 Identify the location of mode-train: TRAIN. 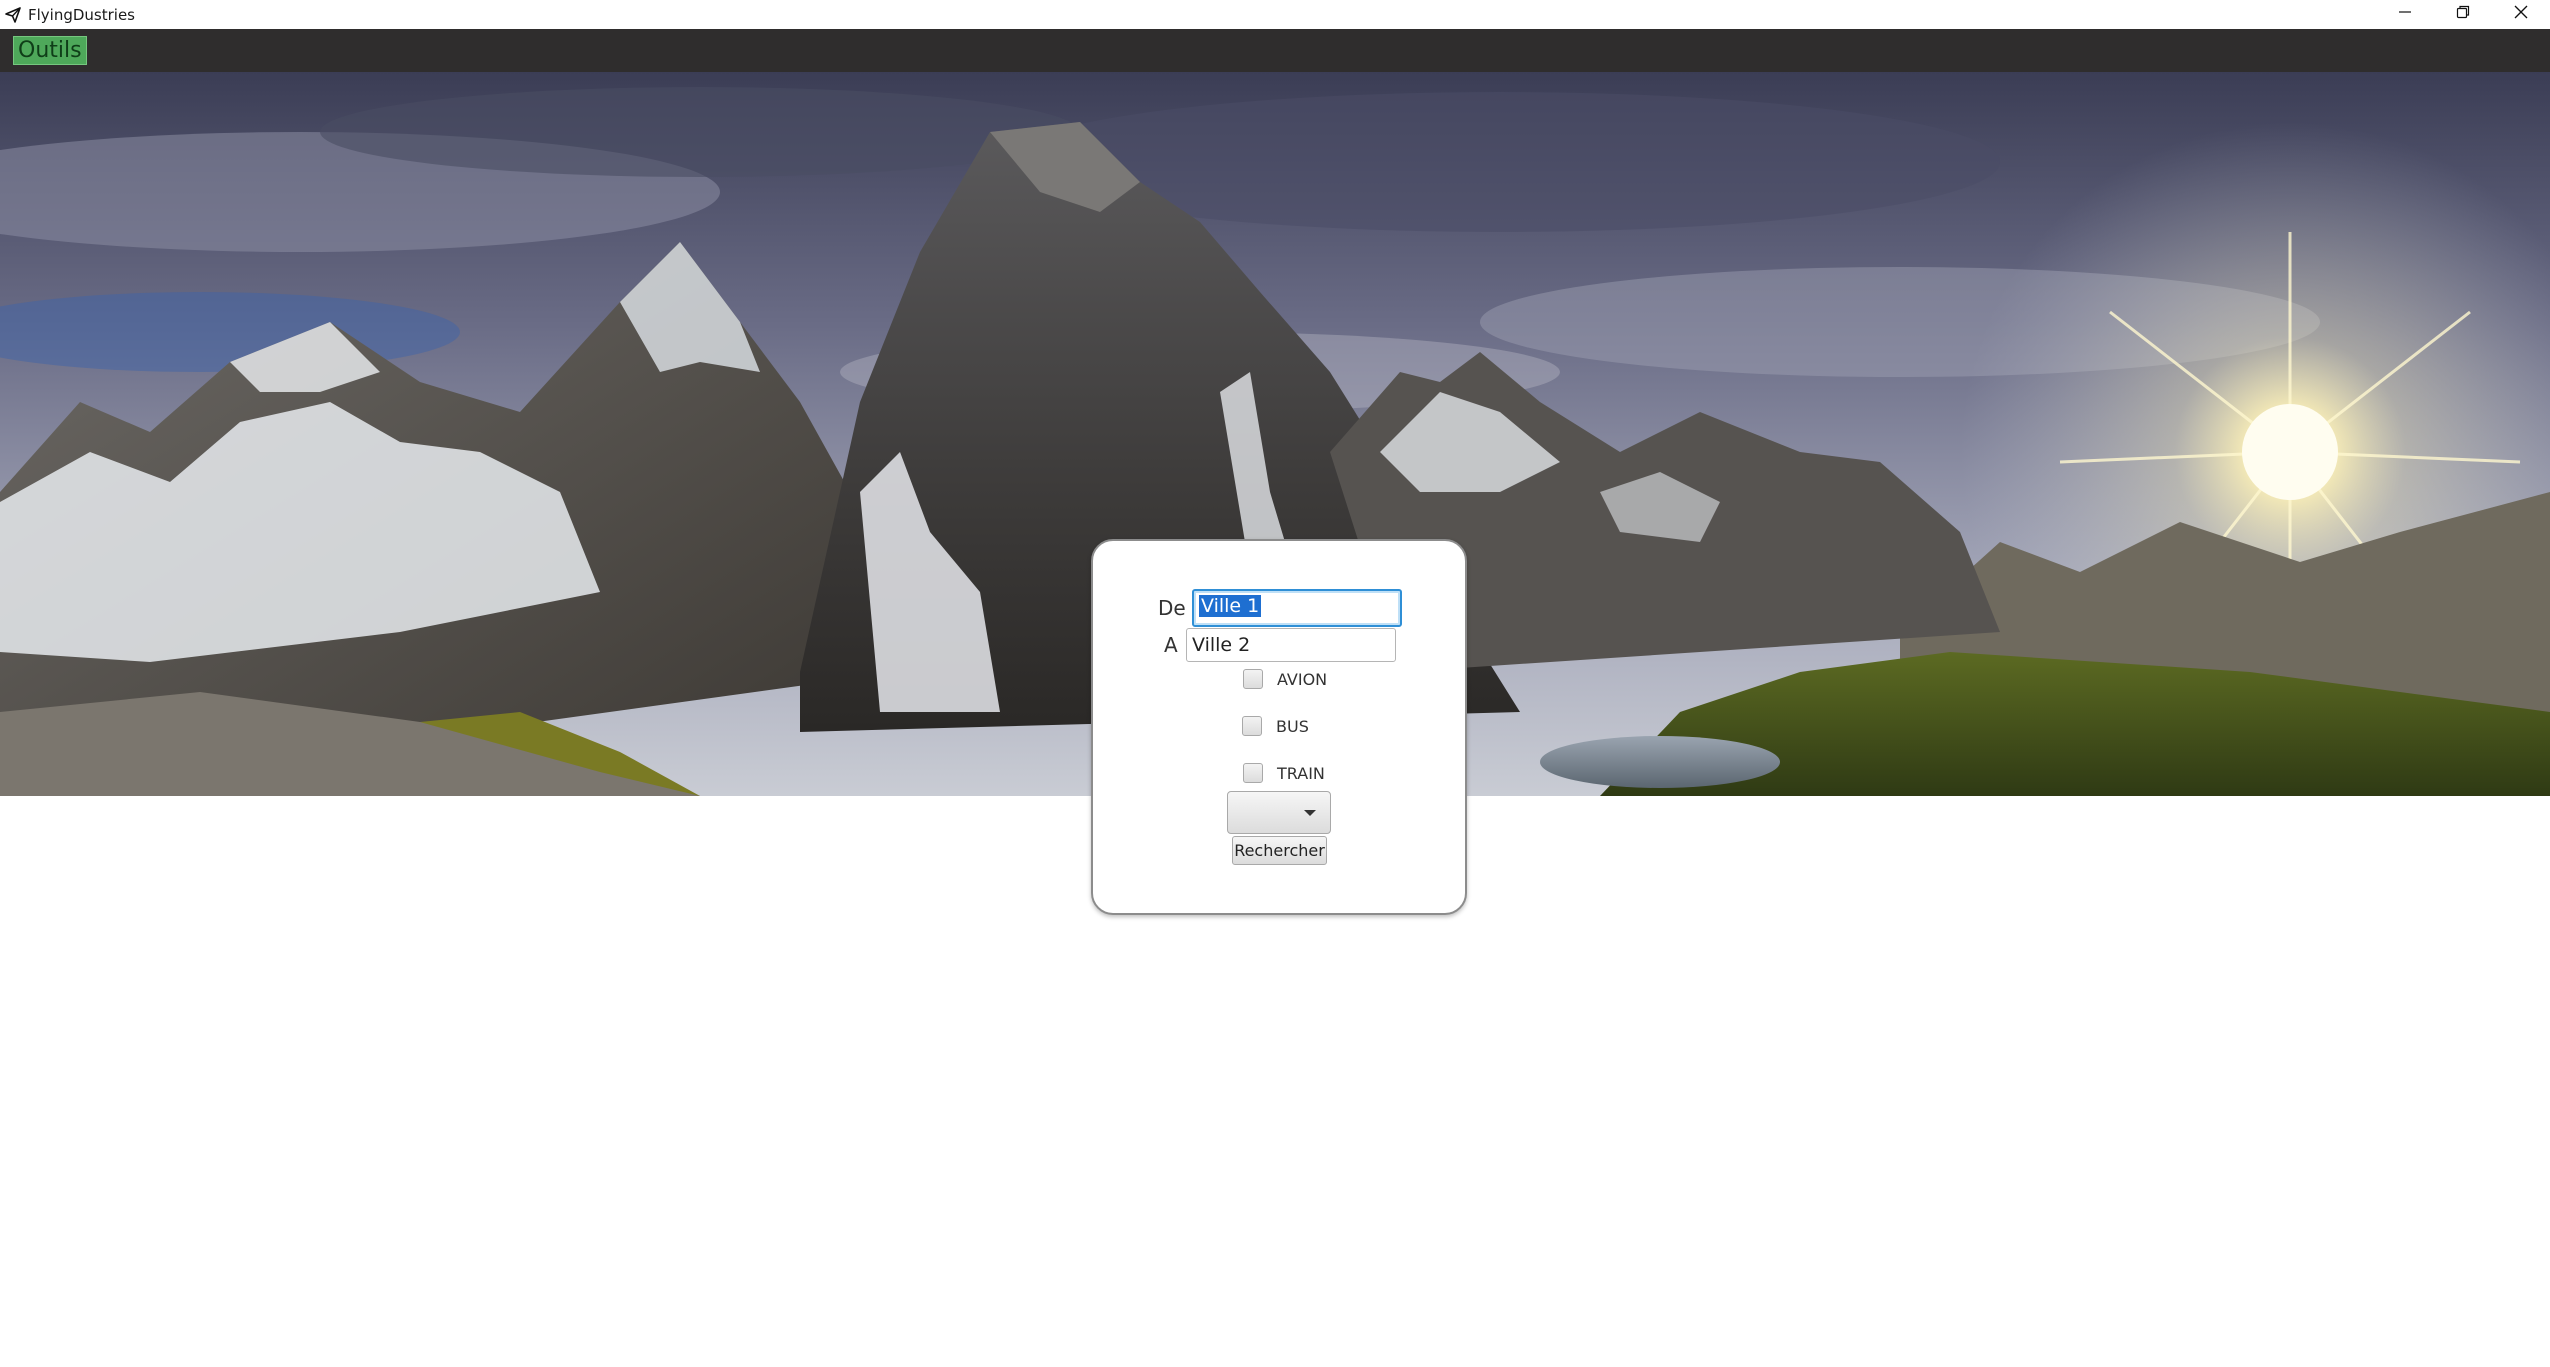
(1284, 773).